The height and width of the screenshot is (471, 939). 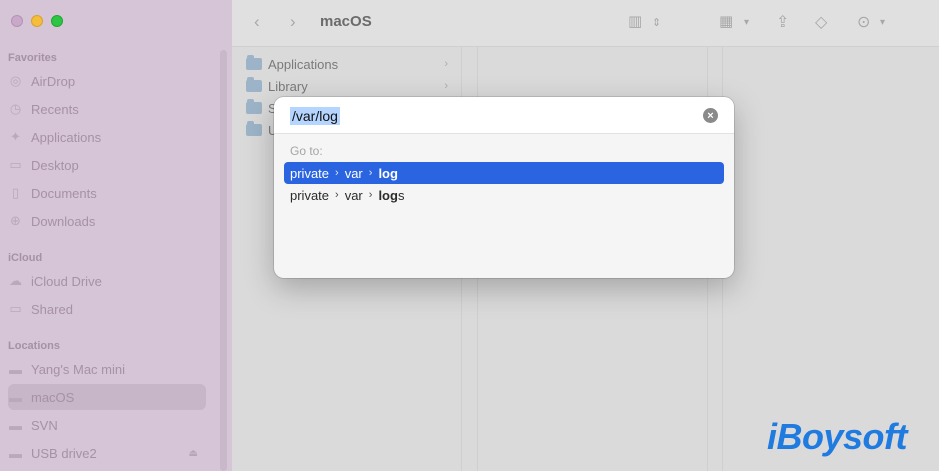 I want to click on sidebar-item-label: iCloud Drive, so click(x=66, y=281).